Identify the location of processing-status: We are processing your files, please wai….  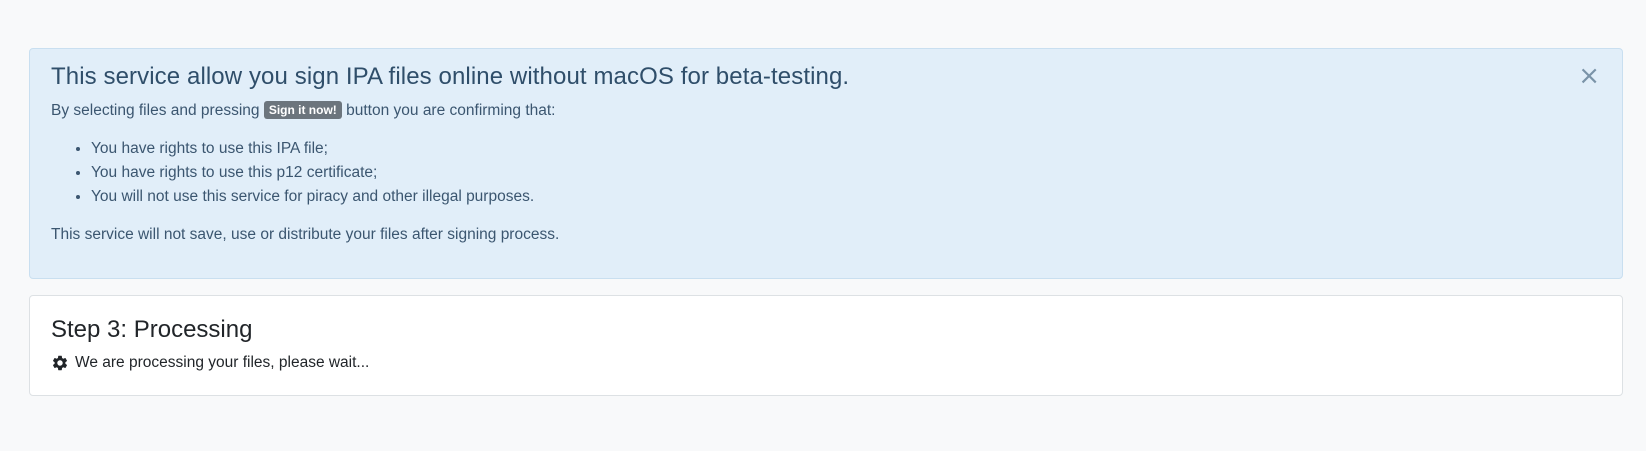
(826, 363).